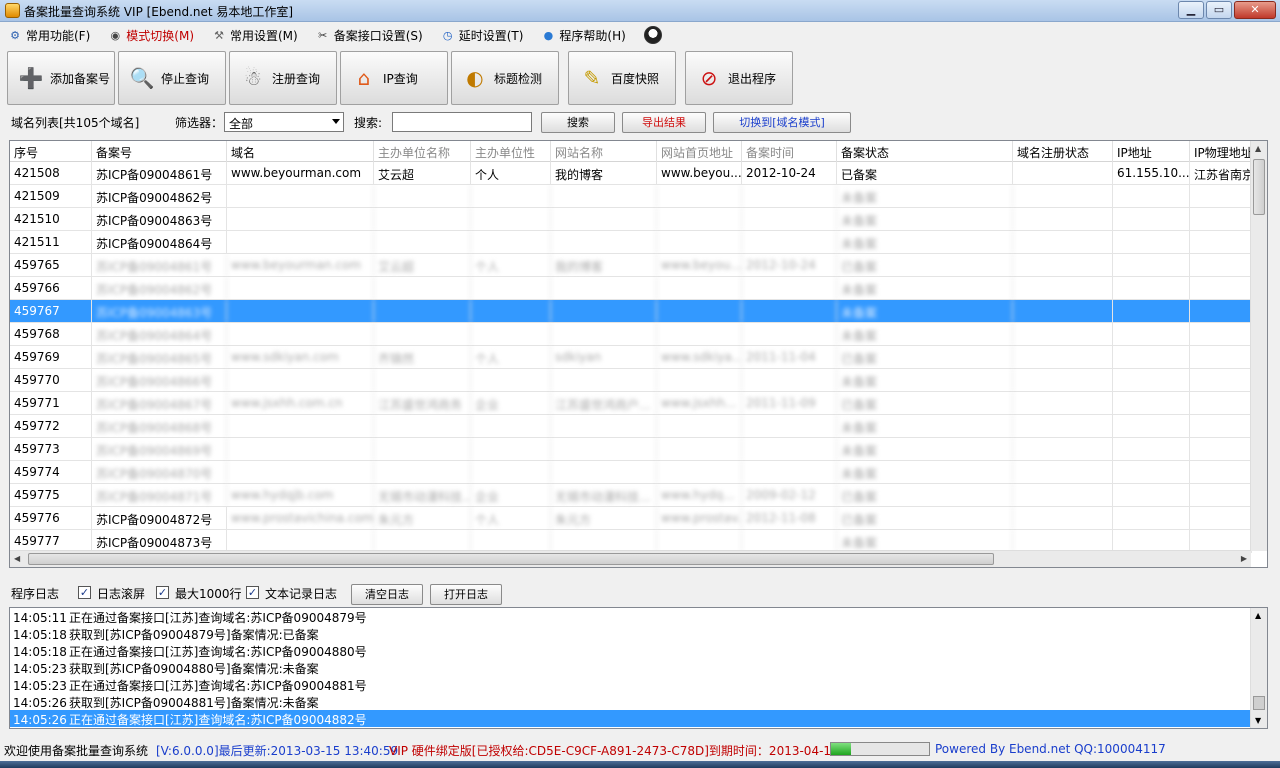 The width and height of the screenshot is (1280, 768). I want to click on maximize-button: ▭, so click(1219, 10).